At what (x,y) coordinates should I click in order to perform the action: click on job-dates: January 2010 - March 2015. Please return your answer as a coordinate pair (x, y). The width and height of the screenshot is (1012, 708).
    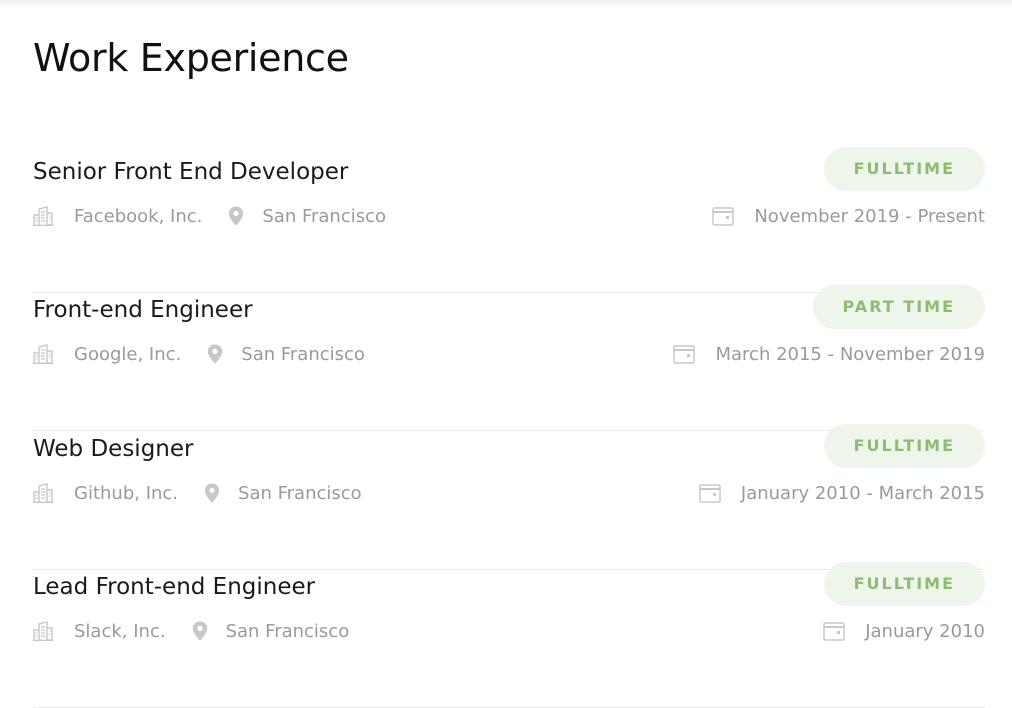
    Looking at the image, I should click on (842, 493).